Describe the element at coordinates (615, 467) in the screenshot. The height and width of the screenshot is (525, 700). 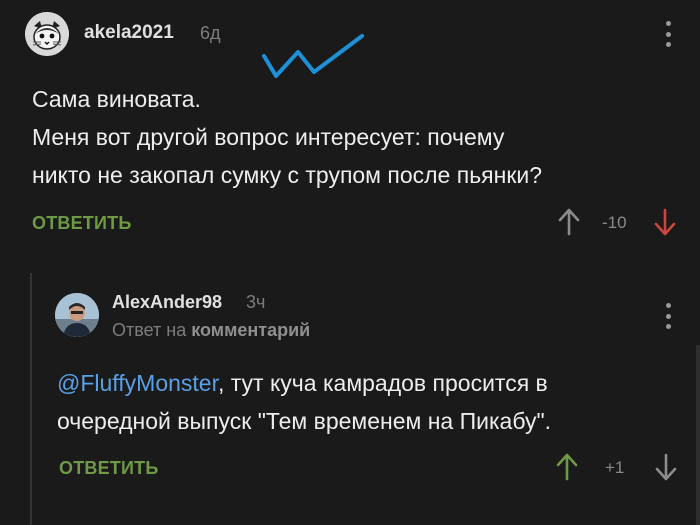
I see `reply-score: +1` at that location.